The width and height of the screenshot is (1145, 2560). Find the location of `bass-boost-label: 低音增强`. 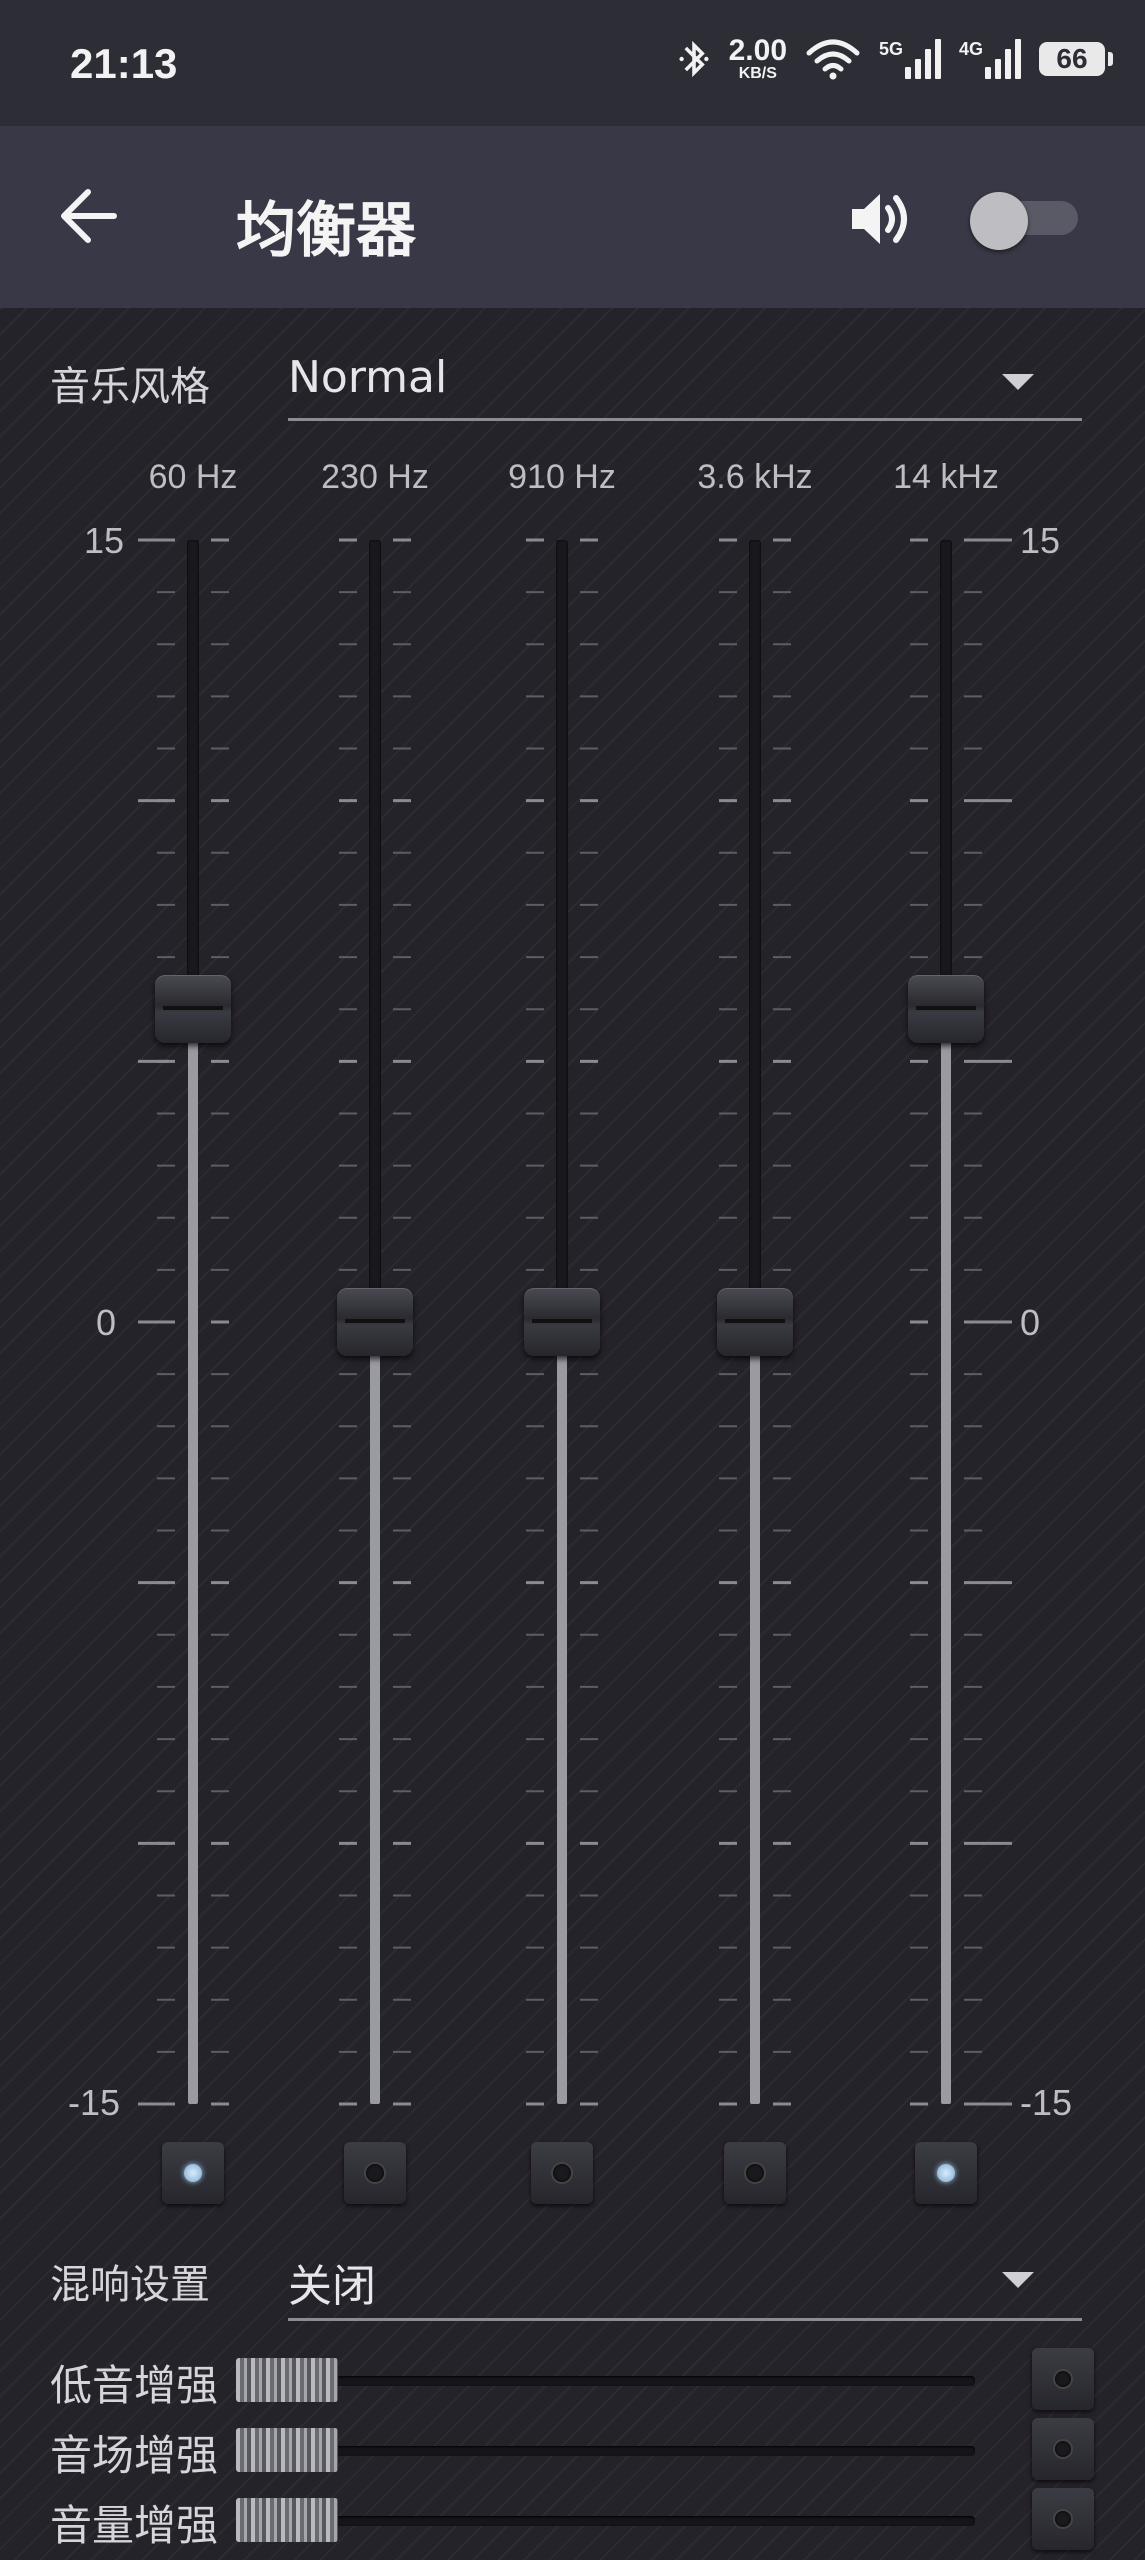

bass-boost-label: 低音增强 is located at coordinates (134, 2385).